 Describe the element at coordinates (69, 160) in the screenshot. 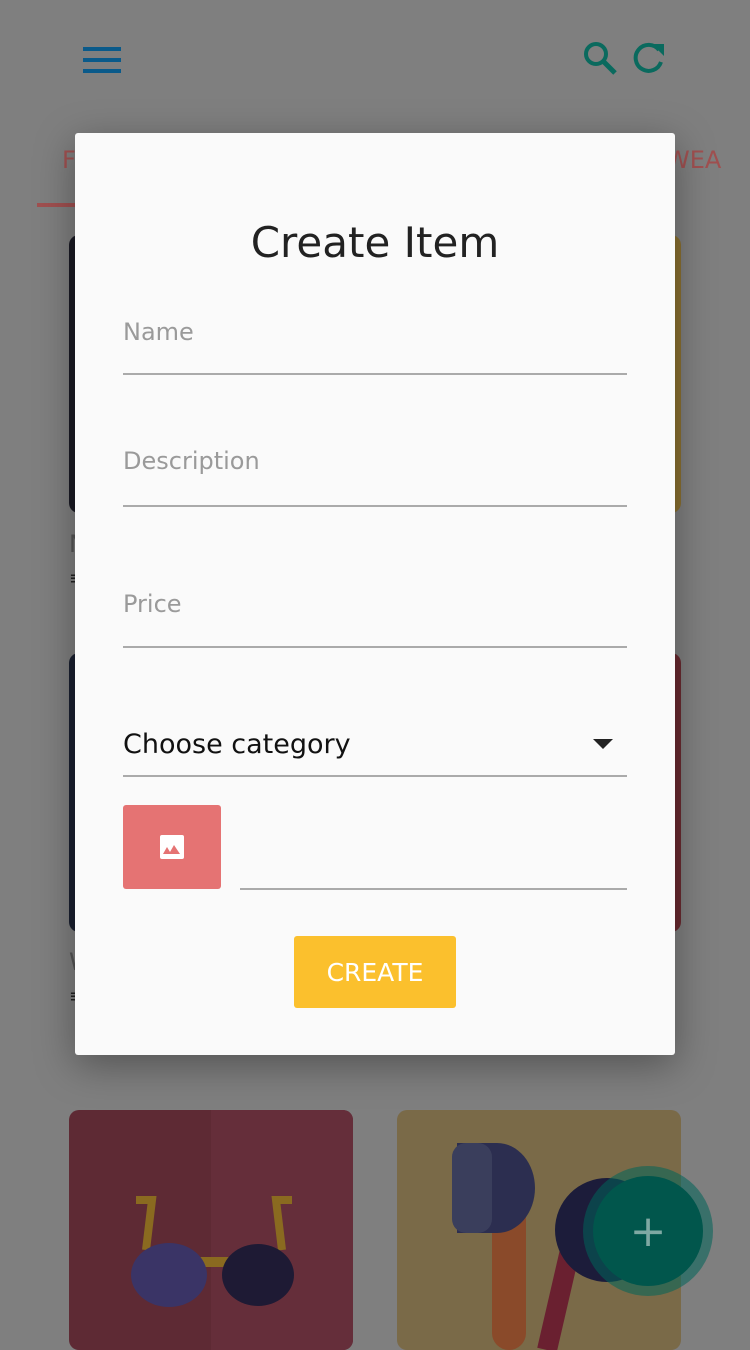

I see `tab-first: F` at that location.